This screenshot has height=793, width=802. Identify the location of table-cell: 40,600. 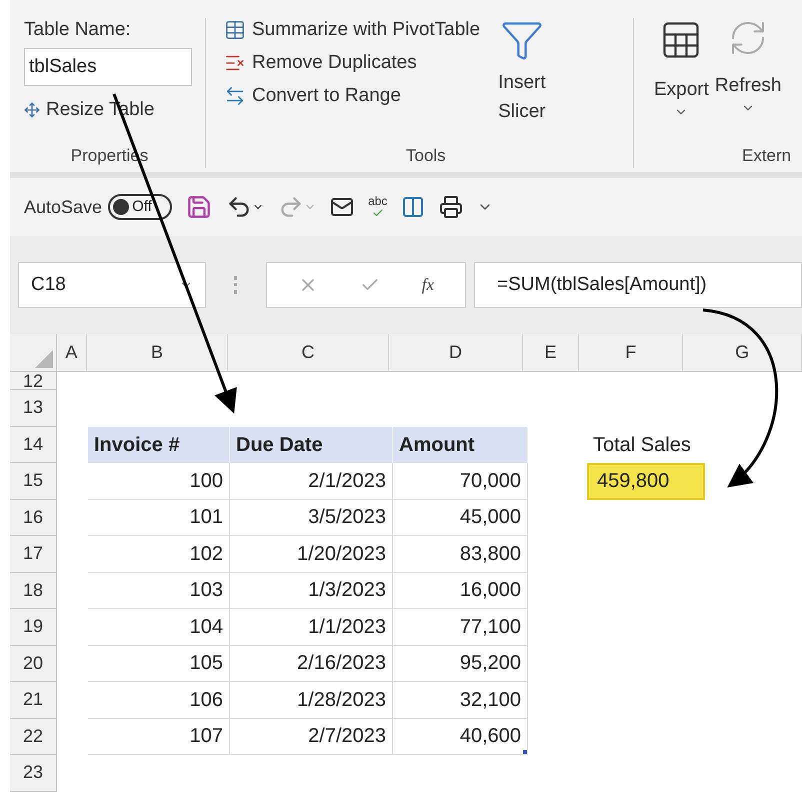
(460, 736).